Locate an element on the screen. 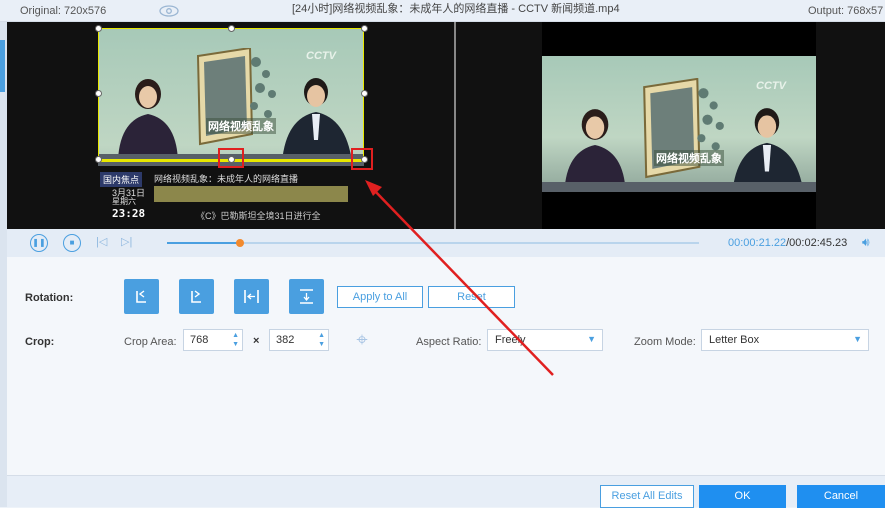  stop-button: ■ is located at coordinates (72, 243).